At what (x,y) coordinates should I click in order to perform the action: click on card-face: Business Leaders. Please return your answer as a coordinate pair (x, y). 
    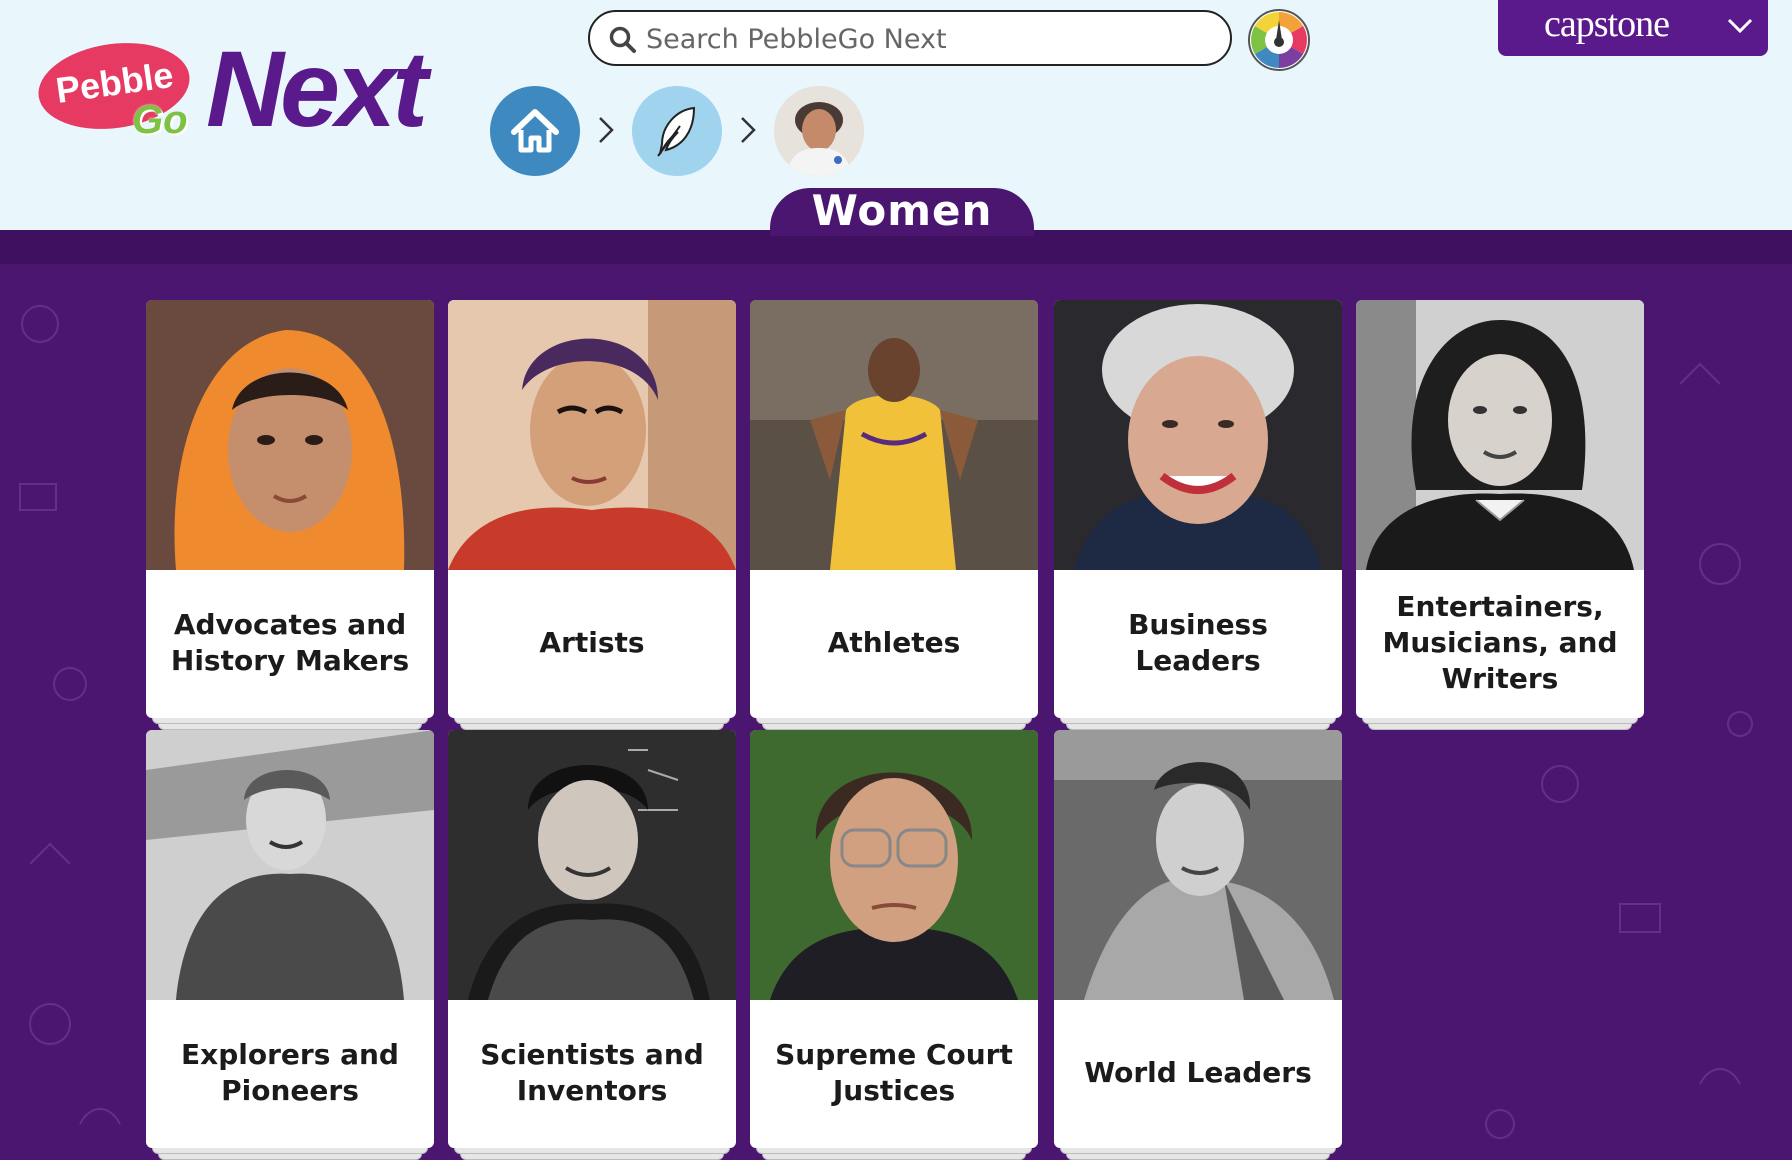
    Looking at the image, I should click on (1198, 509).